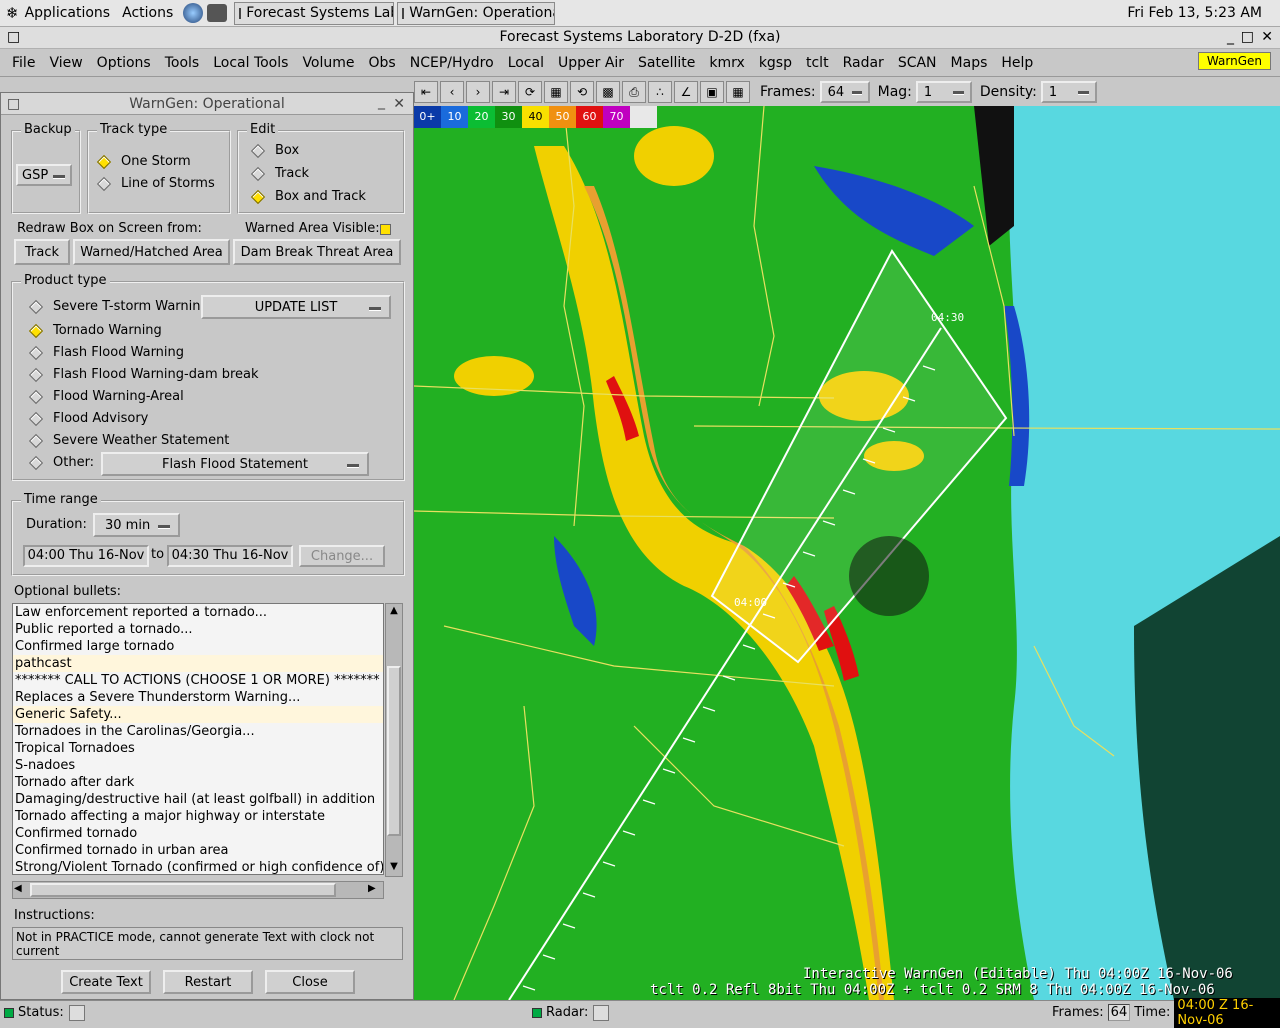  What do you see at coordinates (198, 850) in the screenshot?
I see `list-item: Confirmed tornado in urban area` at bounding box center [198, 850].